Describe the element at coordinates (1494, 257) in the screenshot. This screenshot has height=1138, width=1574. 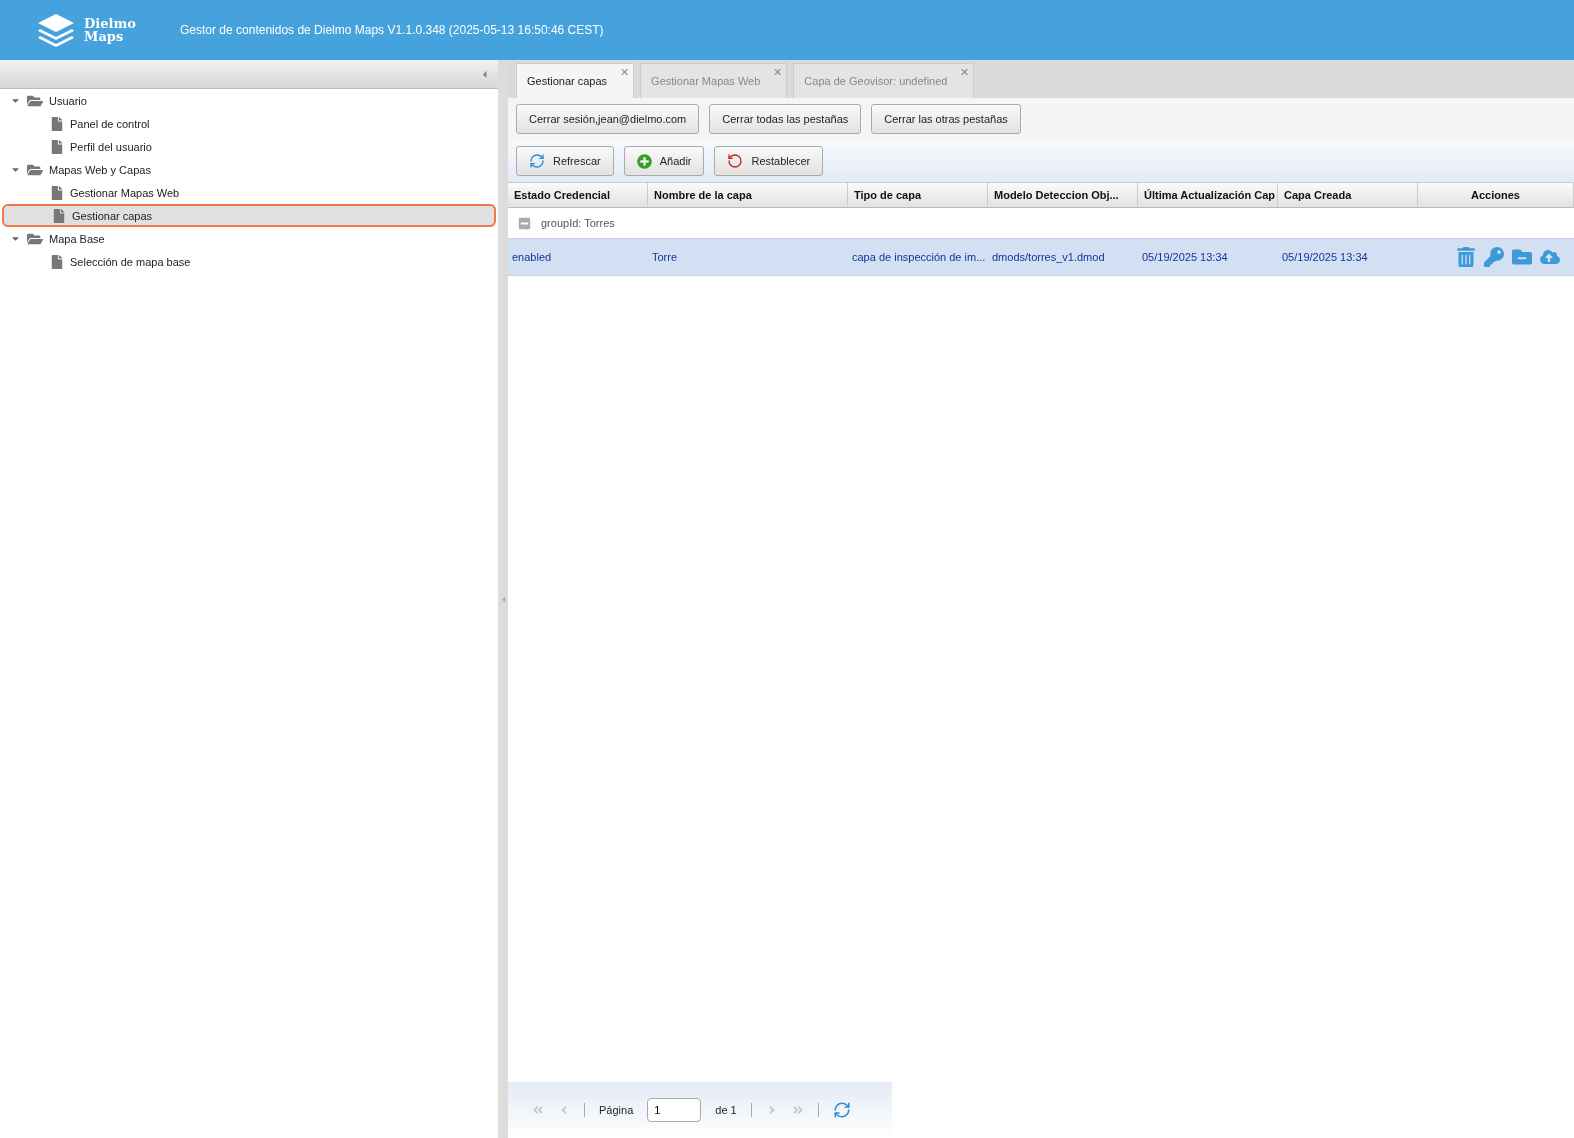
I see `key-icon` at that location.